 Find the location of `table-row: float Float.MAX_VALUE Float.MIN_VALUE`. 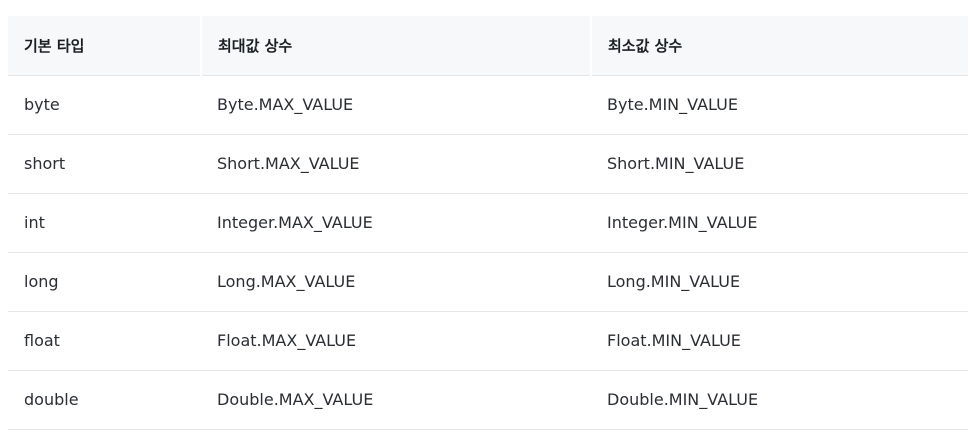

table-row: float Float.MAX_VALUE Float.MIN_VALUE is located at coordinates (488, 341).